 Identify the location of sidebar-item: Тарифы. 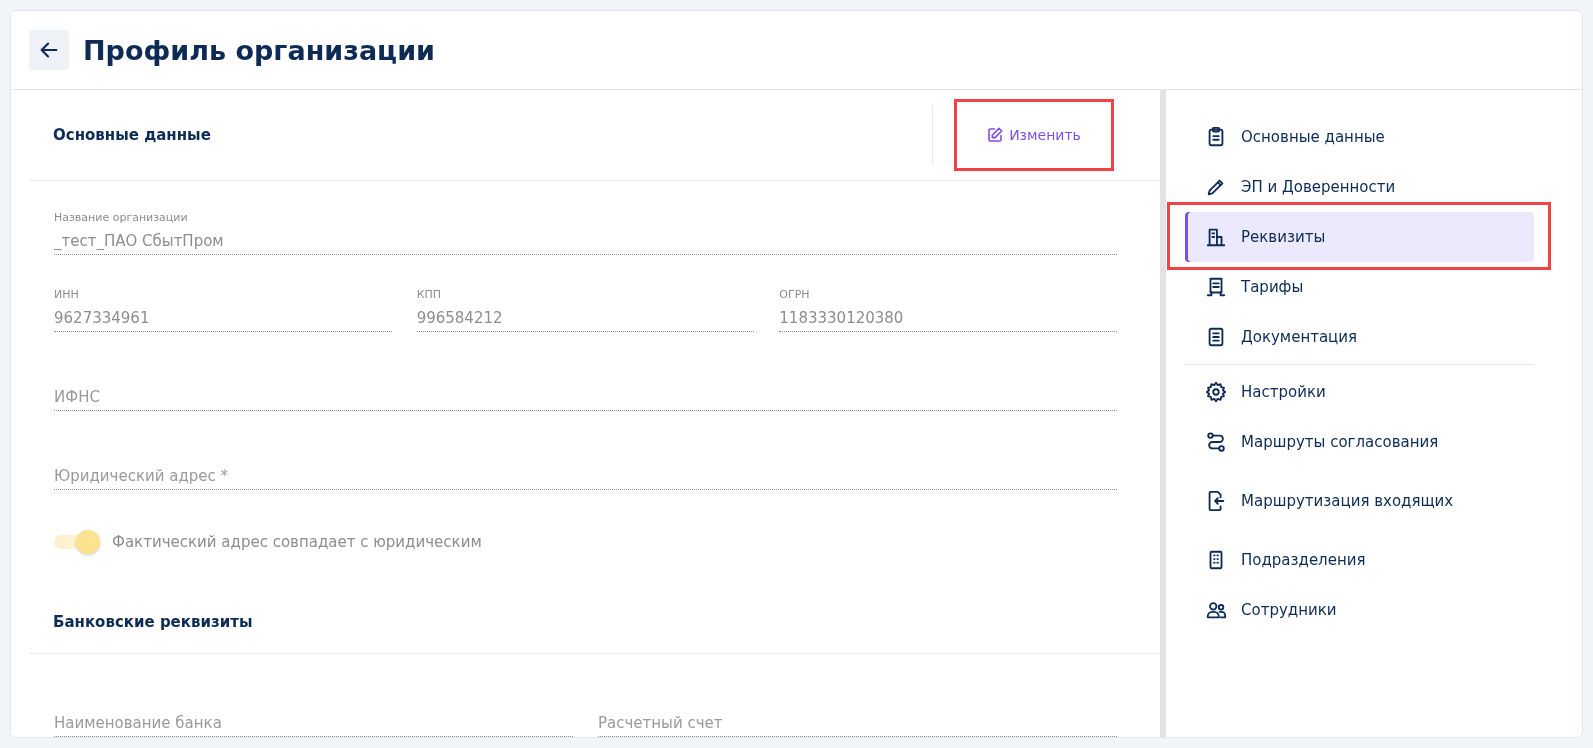
(1359, 287).